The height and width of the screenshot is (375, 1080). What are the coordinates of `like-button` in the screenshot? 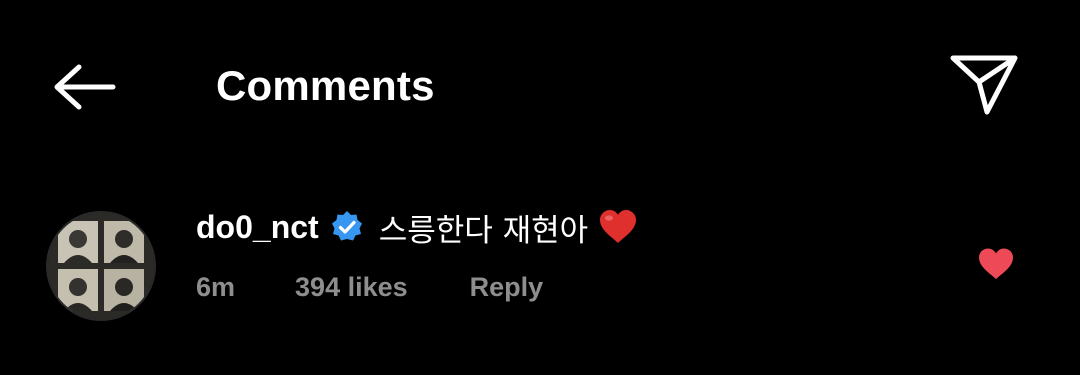 It's located at (996, 264).